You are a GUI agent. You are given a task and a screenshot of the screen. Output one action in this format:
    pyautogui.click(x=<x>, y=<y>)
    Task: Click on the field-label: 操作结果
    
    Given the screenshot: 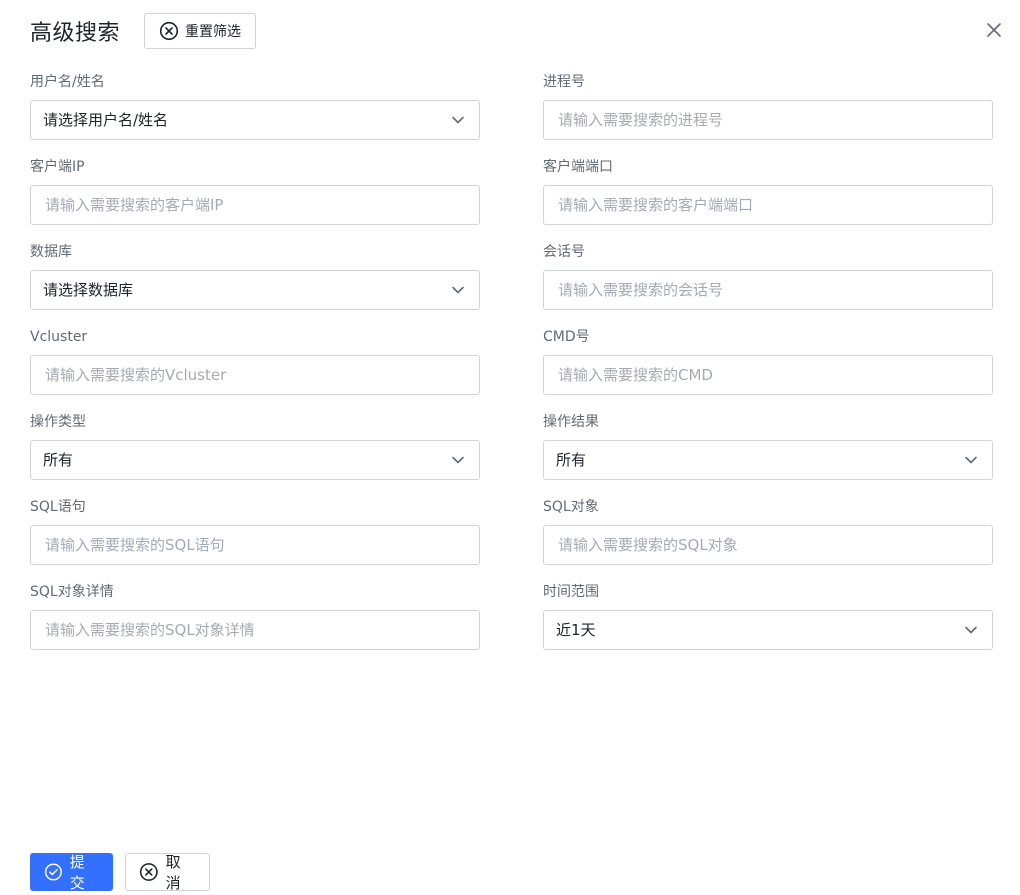 What is the action you would take?
    pyautogui.click(x=571, y=422)
    